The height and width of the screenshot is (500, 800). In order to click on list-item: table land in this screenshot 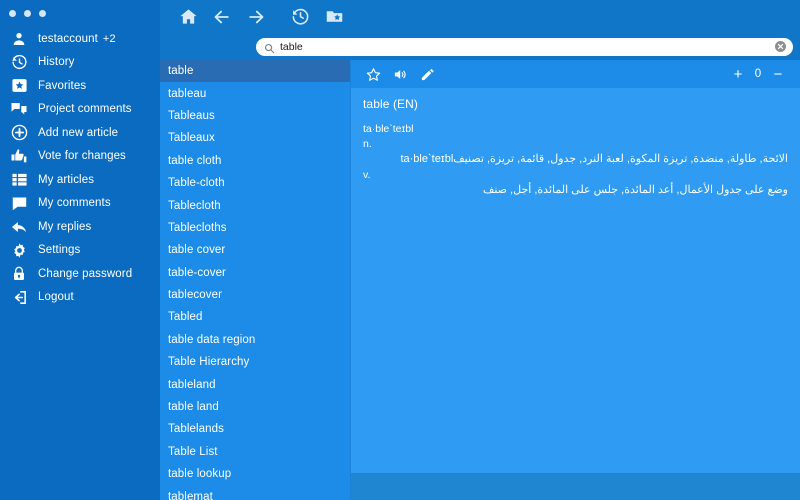, I will do `click(255, 407)`.